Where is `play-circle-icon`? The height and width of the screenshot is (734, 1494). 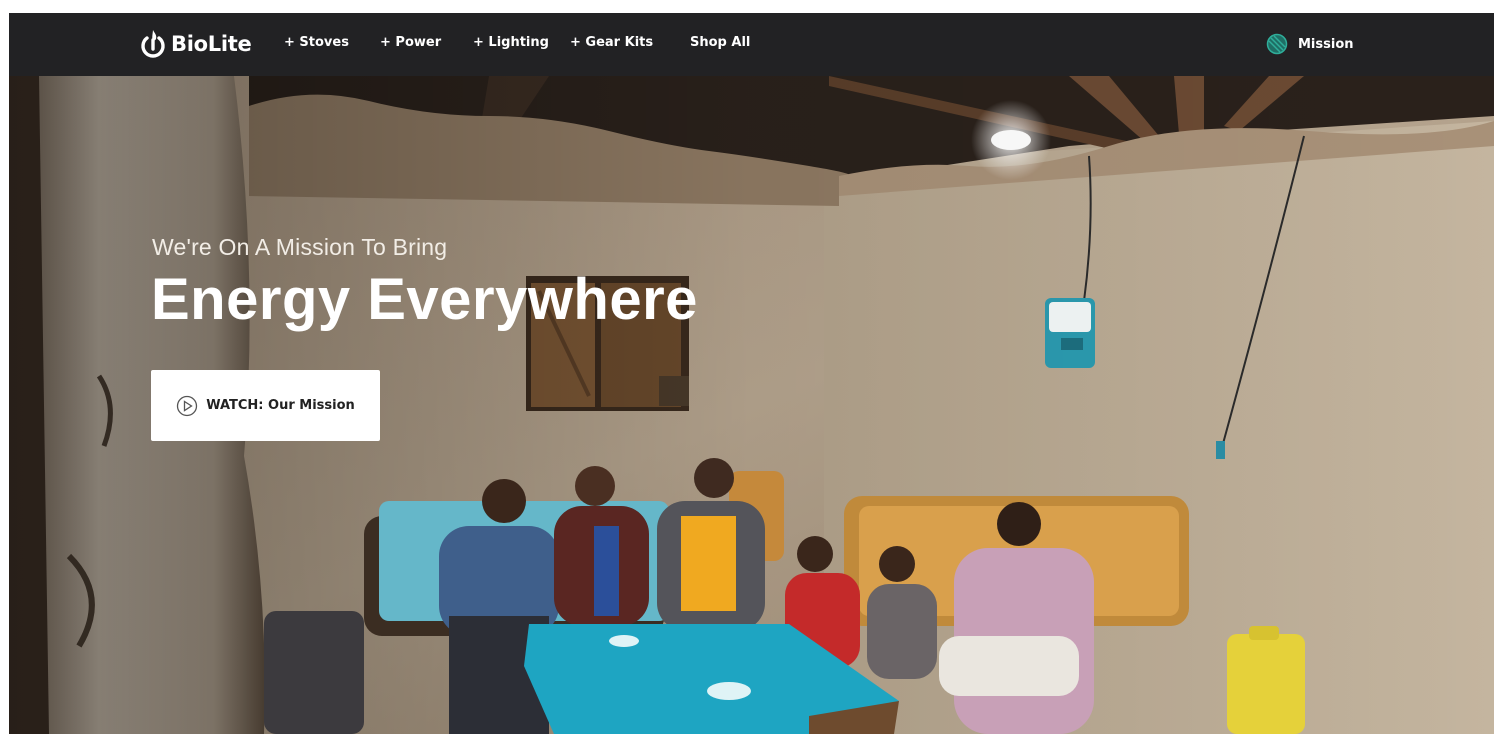 play-circle-icon is located at coordinates (187, 405).